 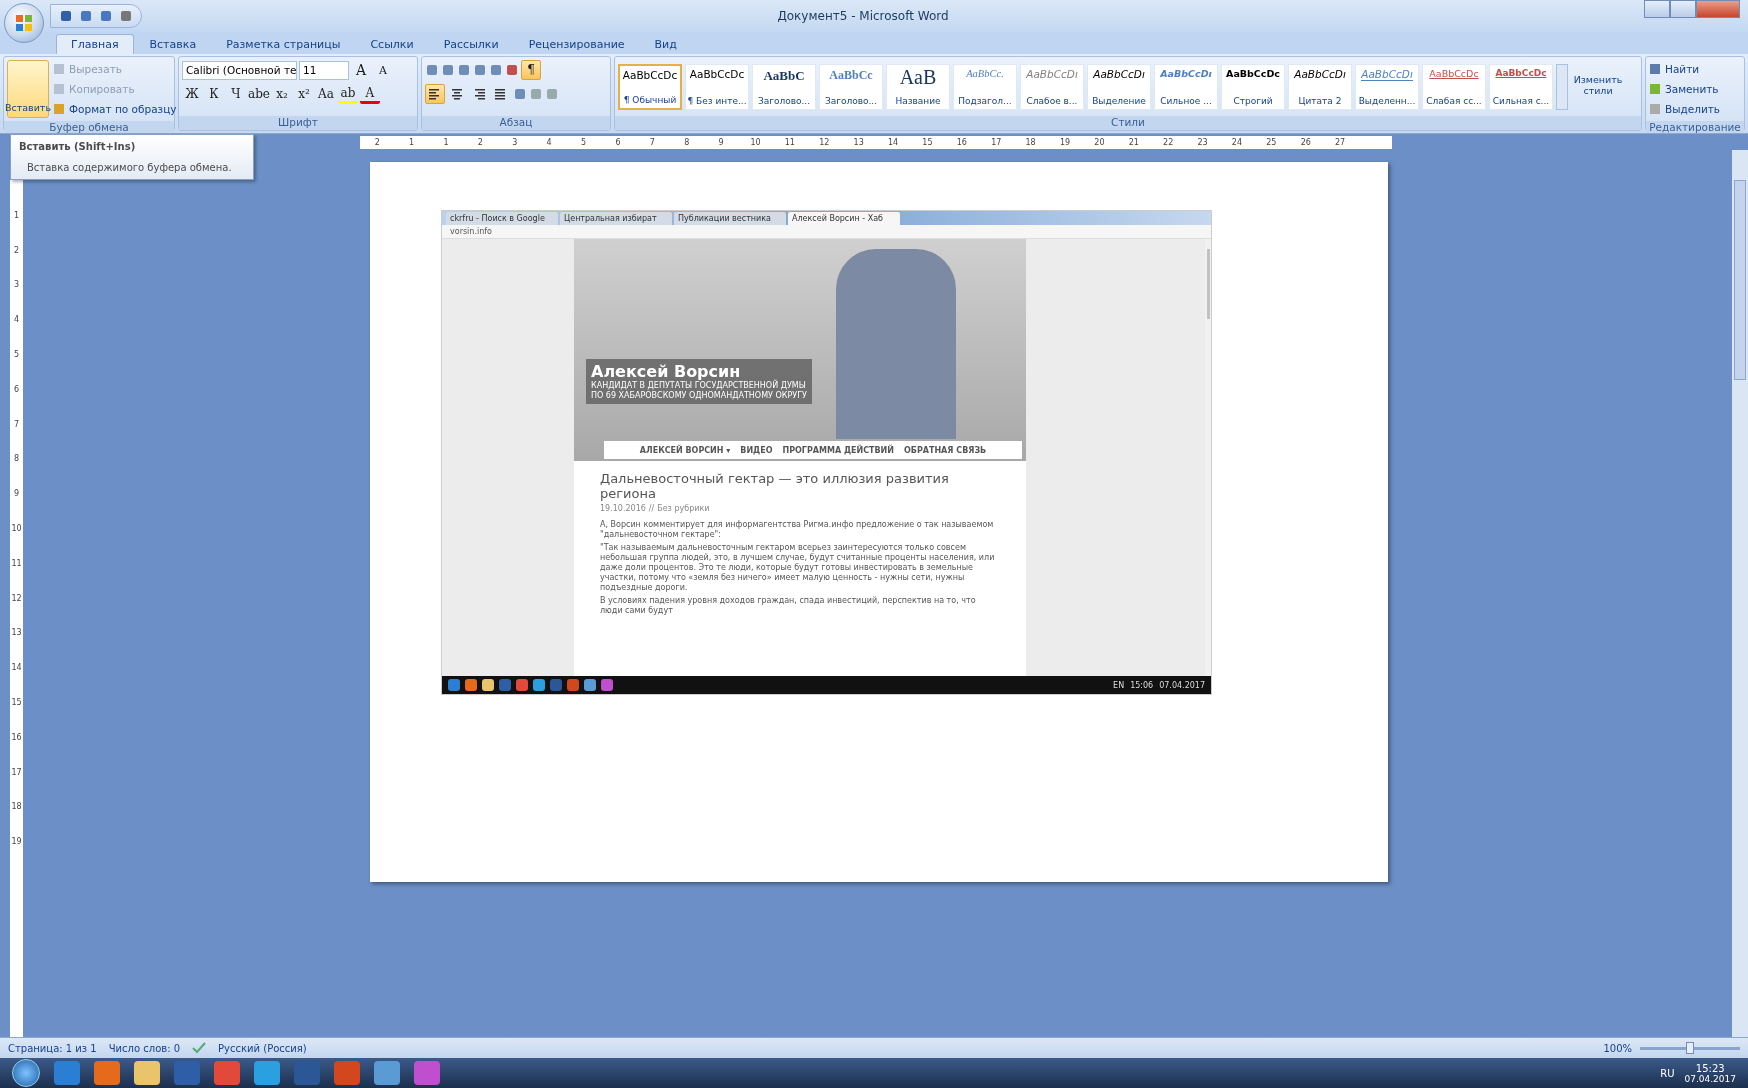 I want to click on format-button: К, so click(x=214, y=94).